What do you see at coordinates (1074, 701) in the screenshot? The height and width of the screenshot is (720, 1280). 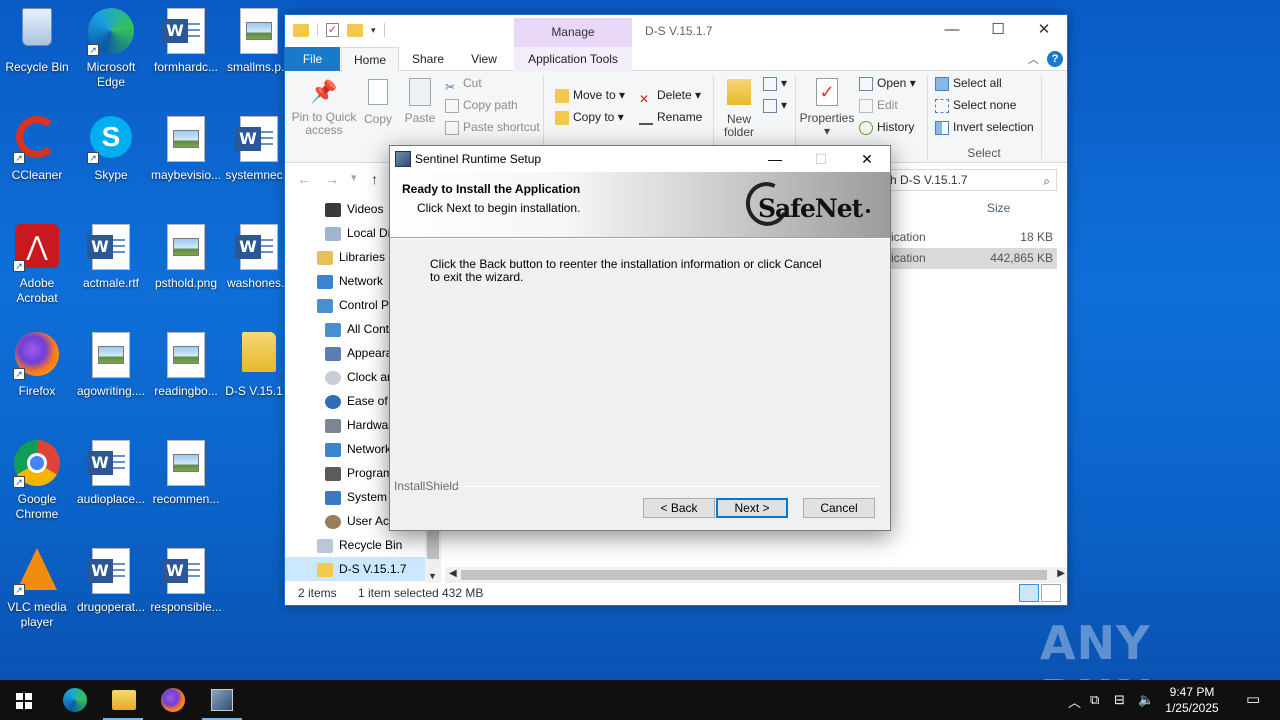 I see `show-hidden-icons-chevron-icon: ︿` at bounding box center [1074, 701].